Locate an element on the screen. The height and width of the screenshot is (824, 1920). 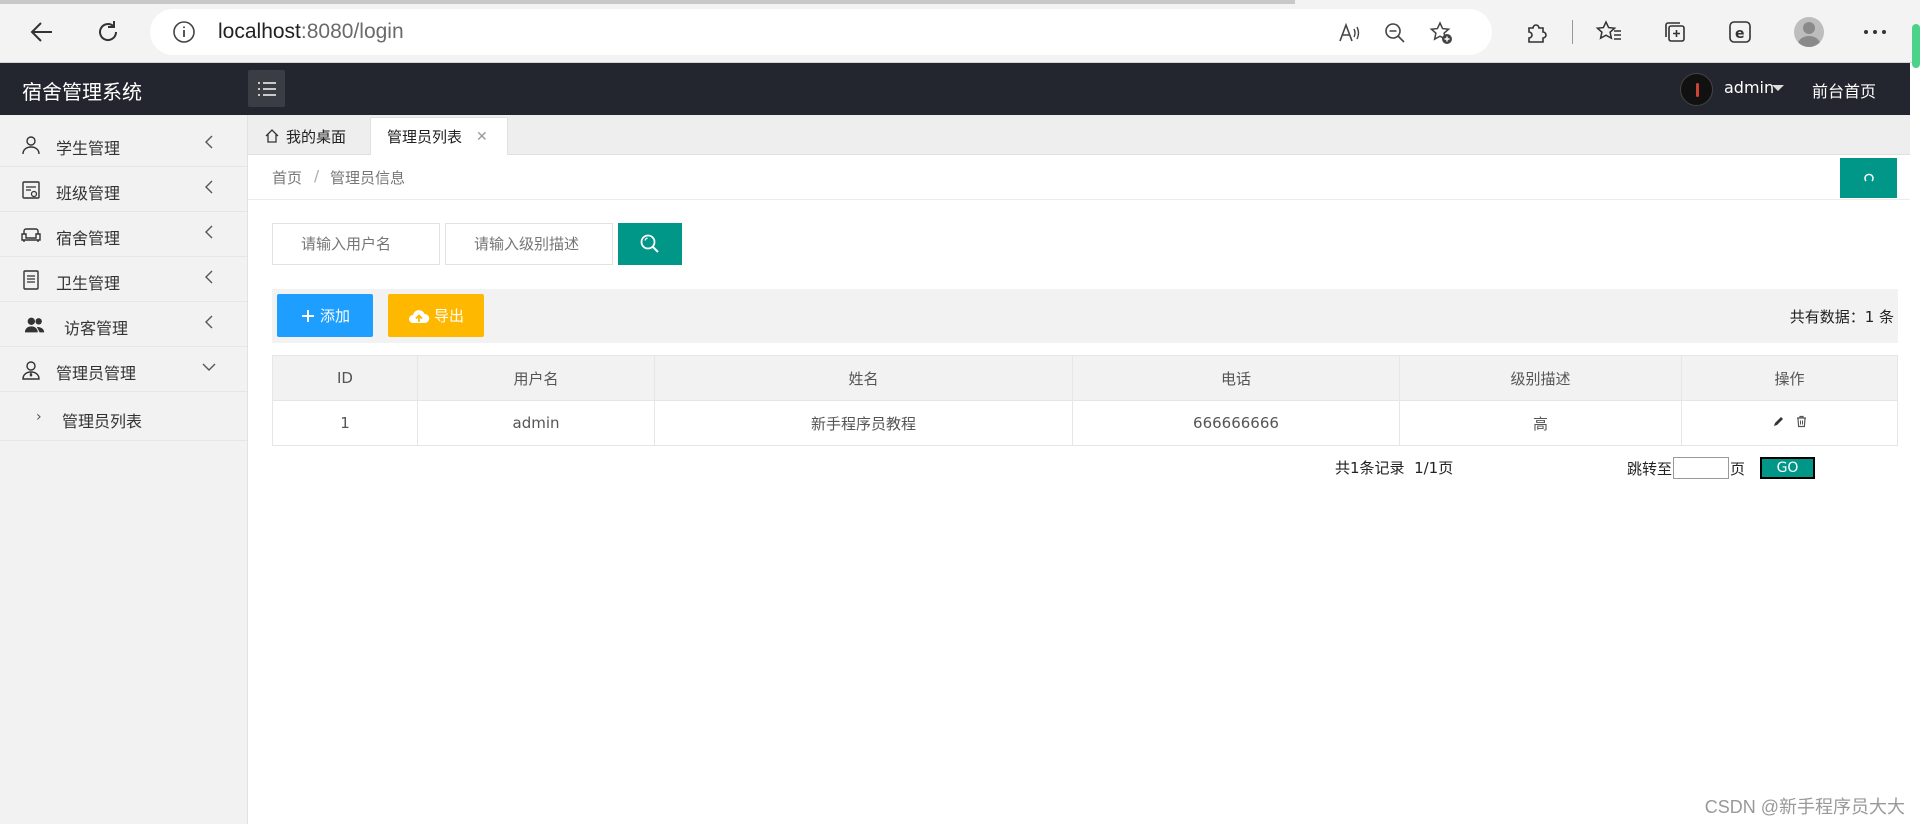
column-header-username: 用户名 is located at coordinates (536, 378).